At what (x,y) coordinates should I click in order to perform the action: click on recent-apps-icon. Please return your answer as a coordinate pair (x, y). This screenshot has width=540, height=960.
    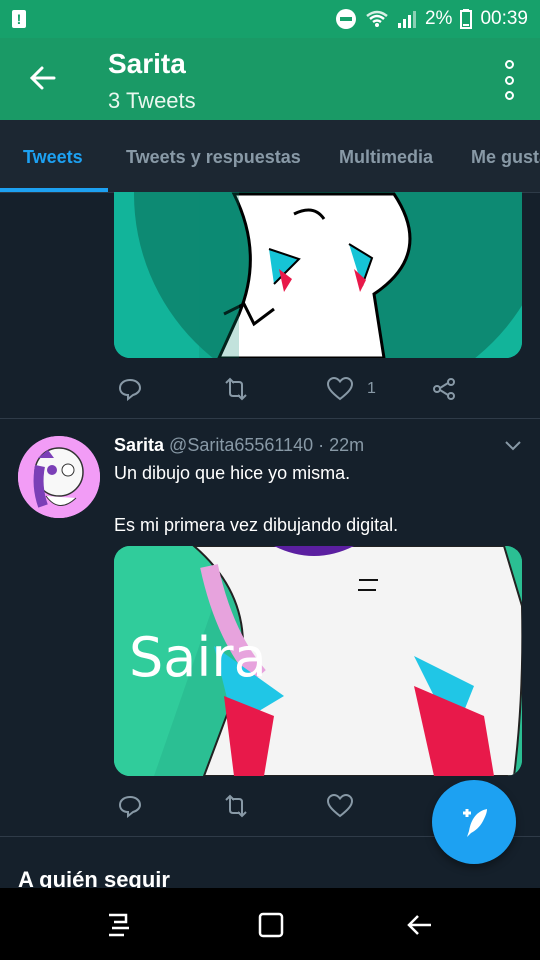
    Looking at the image, I should click on (119, 925).